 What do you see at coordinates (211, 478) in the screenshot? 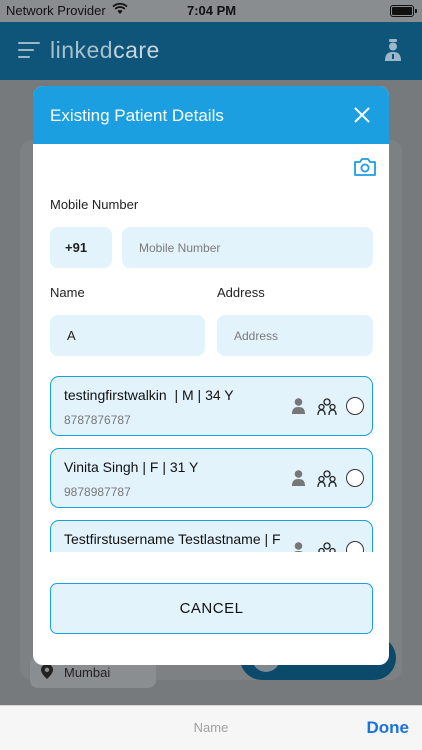
I see `patient-card: Vinita Singh | F | 31 Y 9878987787` at bounding box center [211, 478].